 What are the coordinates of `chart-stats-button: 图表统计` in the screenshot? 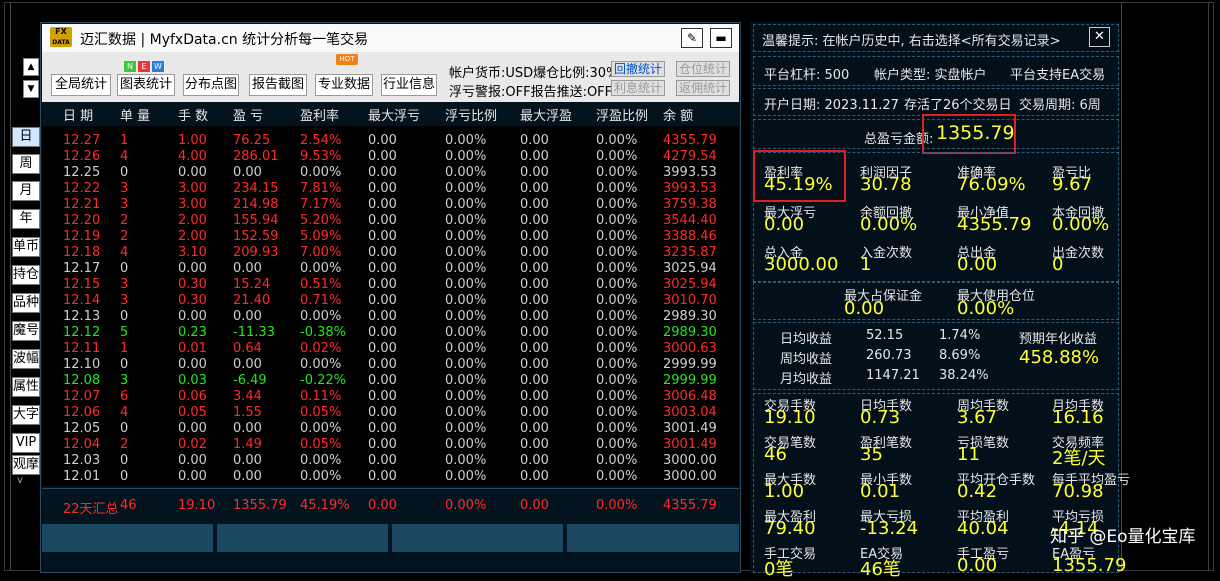 It's located at (146, 85).